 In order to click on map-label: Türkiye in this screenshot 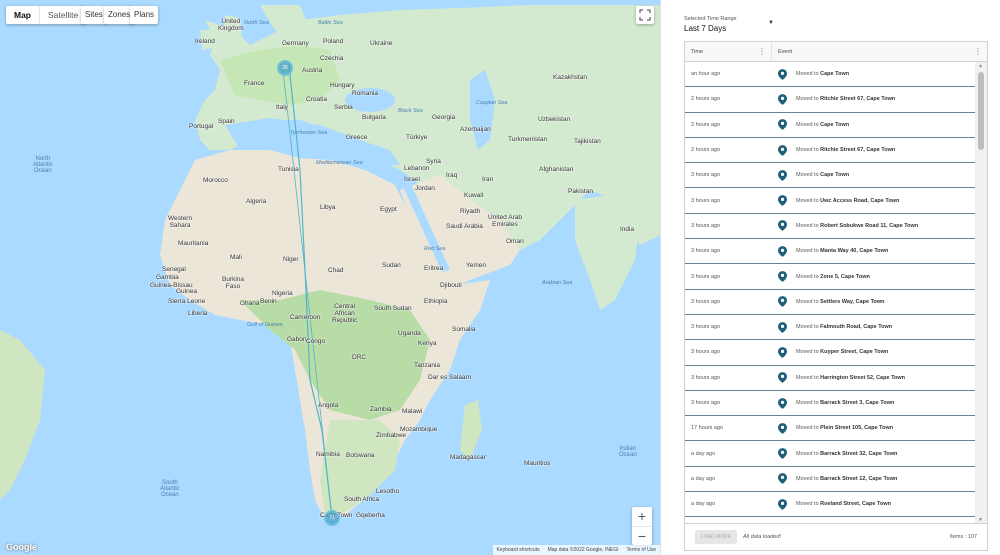, I will do `click(417, 137)`.